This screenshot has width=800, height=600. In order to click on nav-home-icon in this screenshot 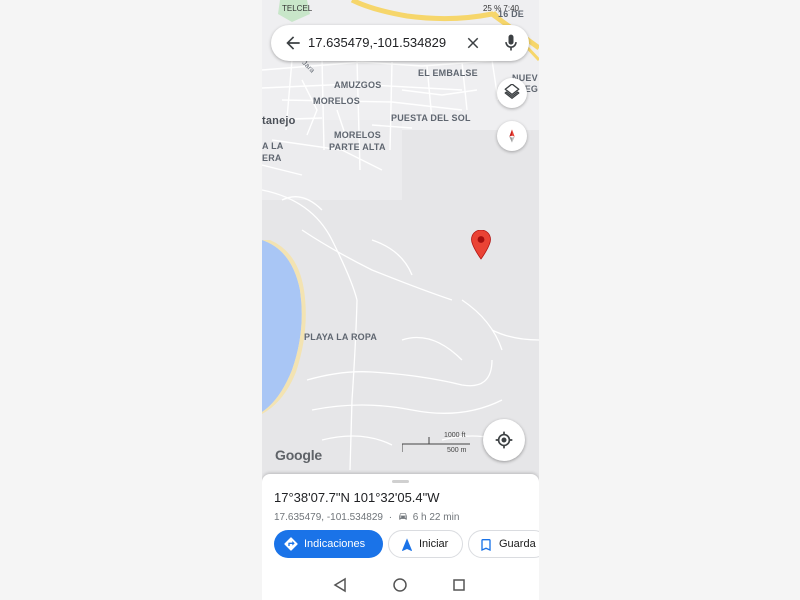, I will do `click(400, 585)`.